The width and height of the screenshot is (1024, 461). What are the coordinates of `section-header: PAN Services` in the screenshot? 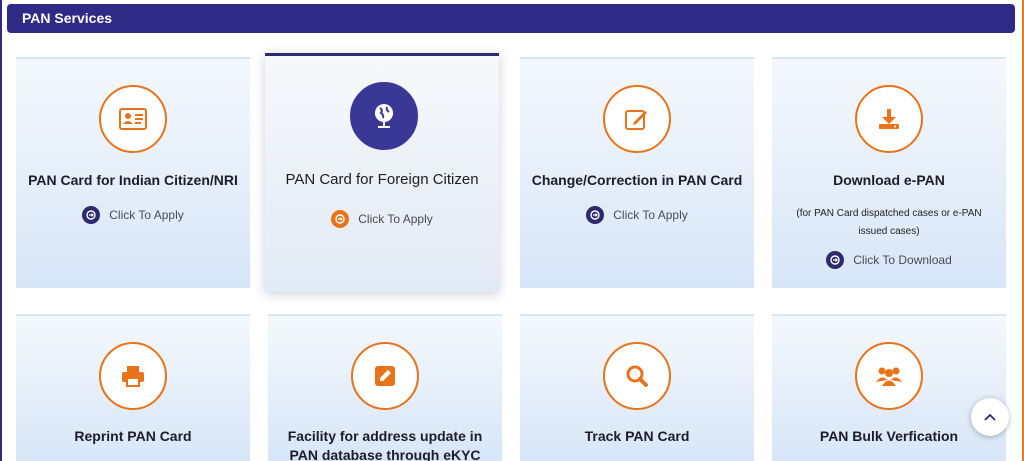 It's located at (511, 18).